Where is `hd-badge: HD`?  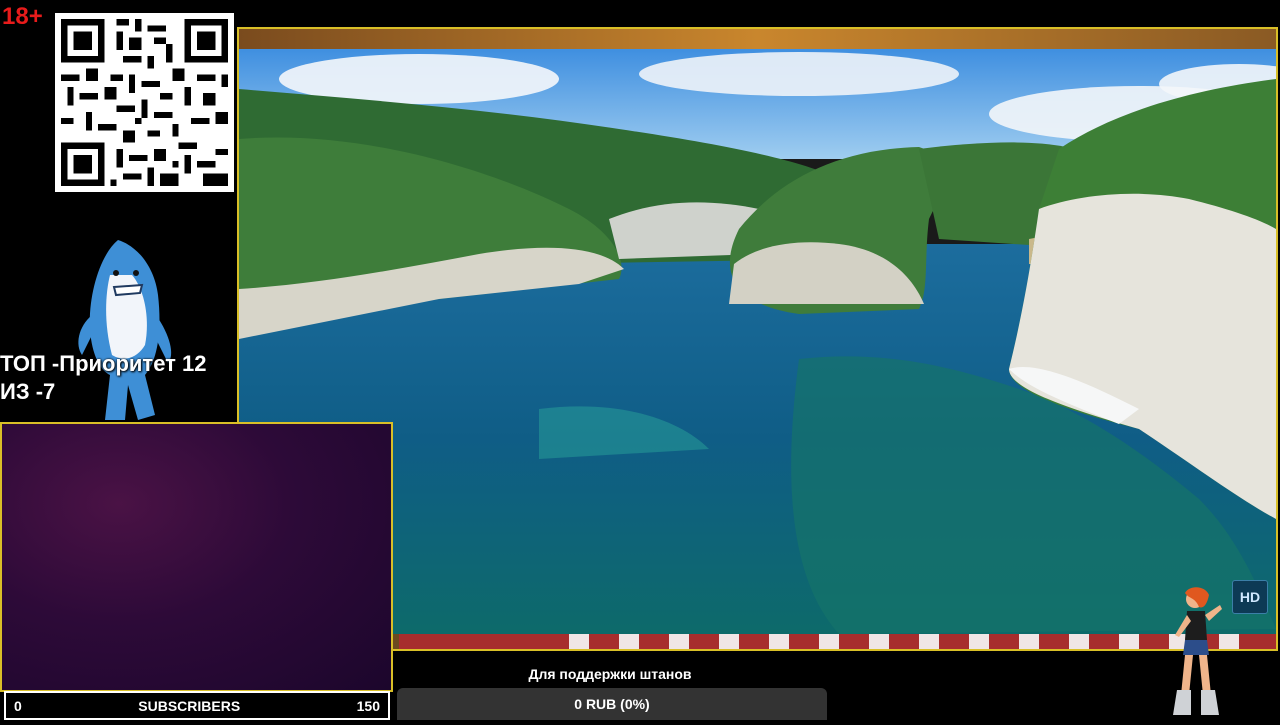
hd-badge: HD is located at coordinates (1250, 597).